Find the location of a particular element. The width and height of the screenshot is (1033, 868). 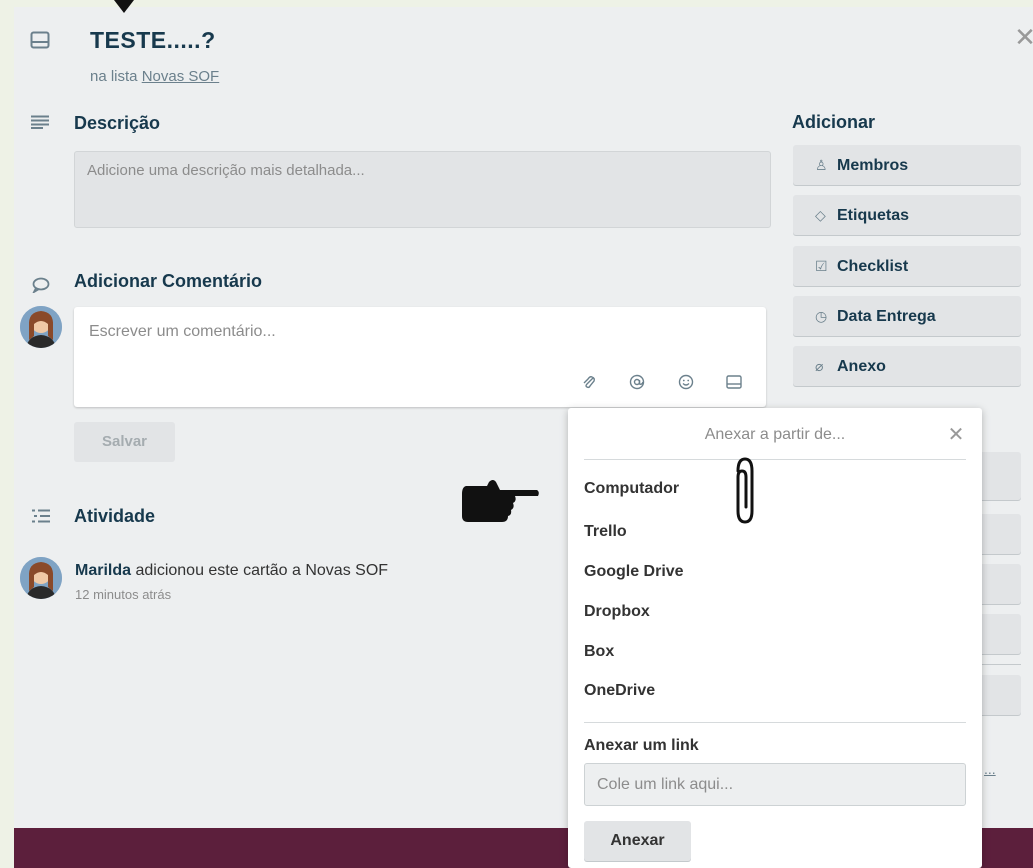

activity-icon is located at coordinates (41, 516).